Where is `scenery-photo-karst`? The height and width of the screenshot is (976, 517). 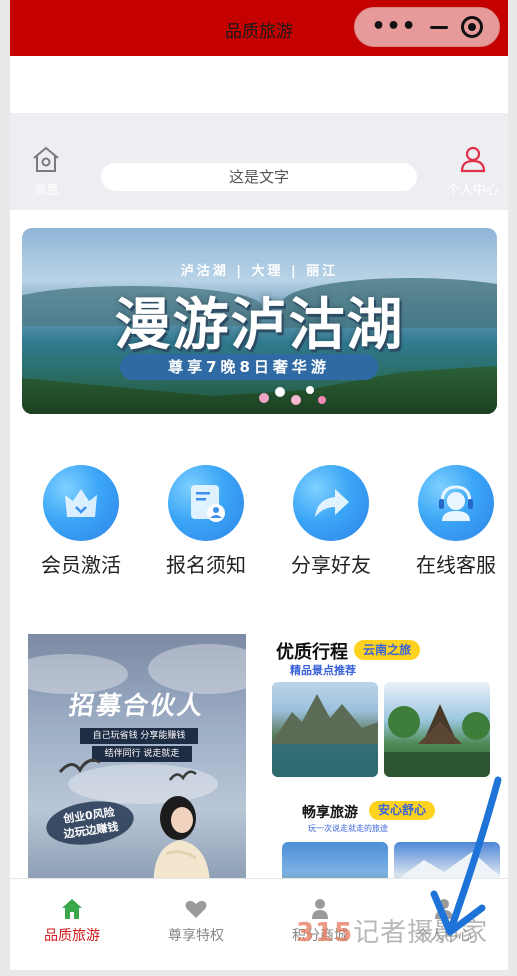
scenery-photo-karst is located at coordinates (325, 729).